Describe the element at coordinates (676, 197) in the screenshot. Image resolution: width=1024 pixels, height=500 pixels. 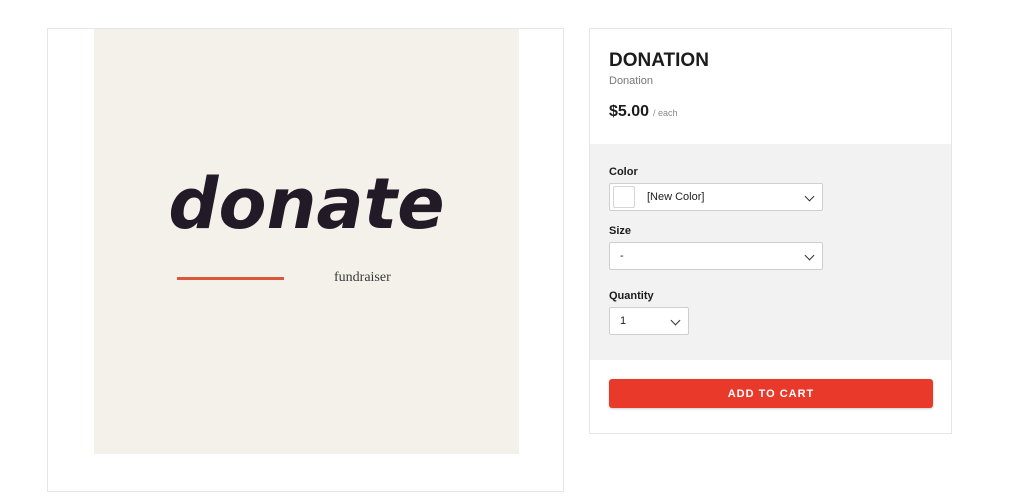
I see `color-select-value: [New Color]` at that location.